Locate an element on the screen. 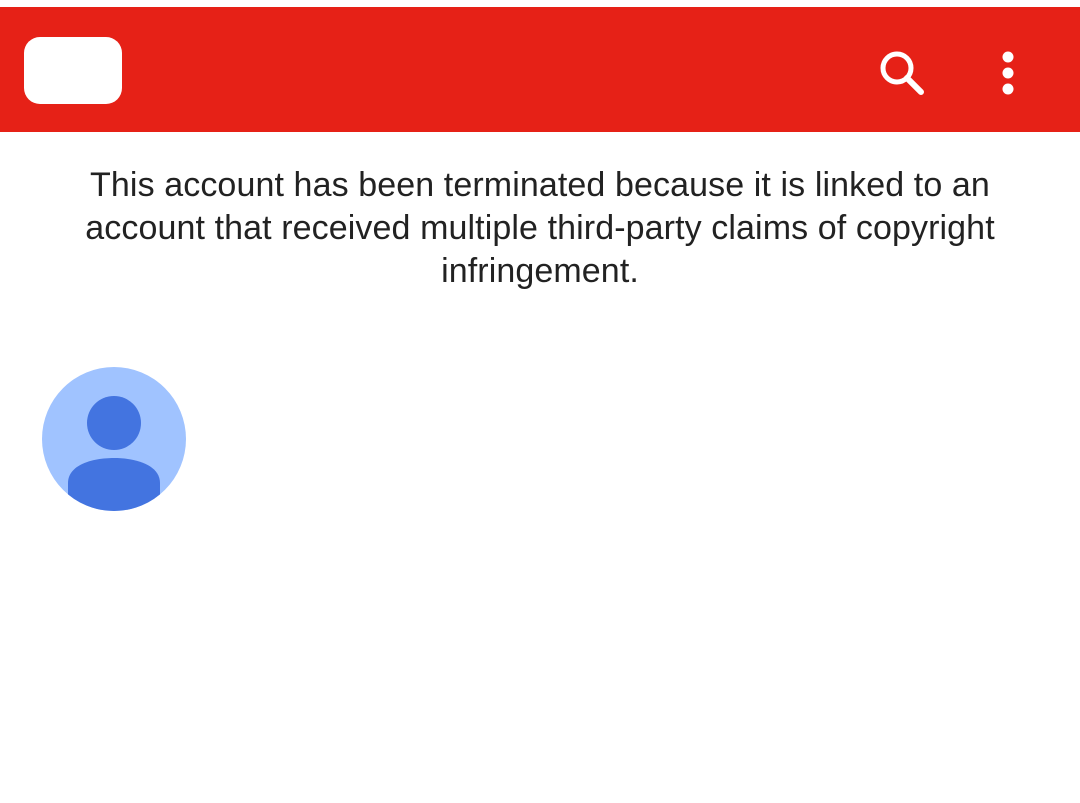 The width and height of the screenshot is (1080, 803). more-vert-icon is located at coordinates (1008, 73).